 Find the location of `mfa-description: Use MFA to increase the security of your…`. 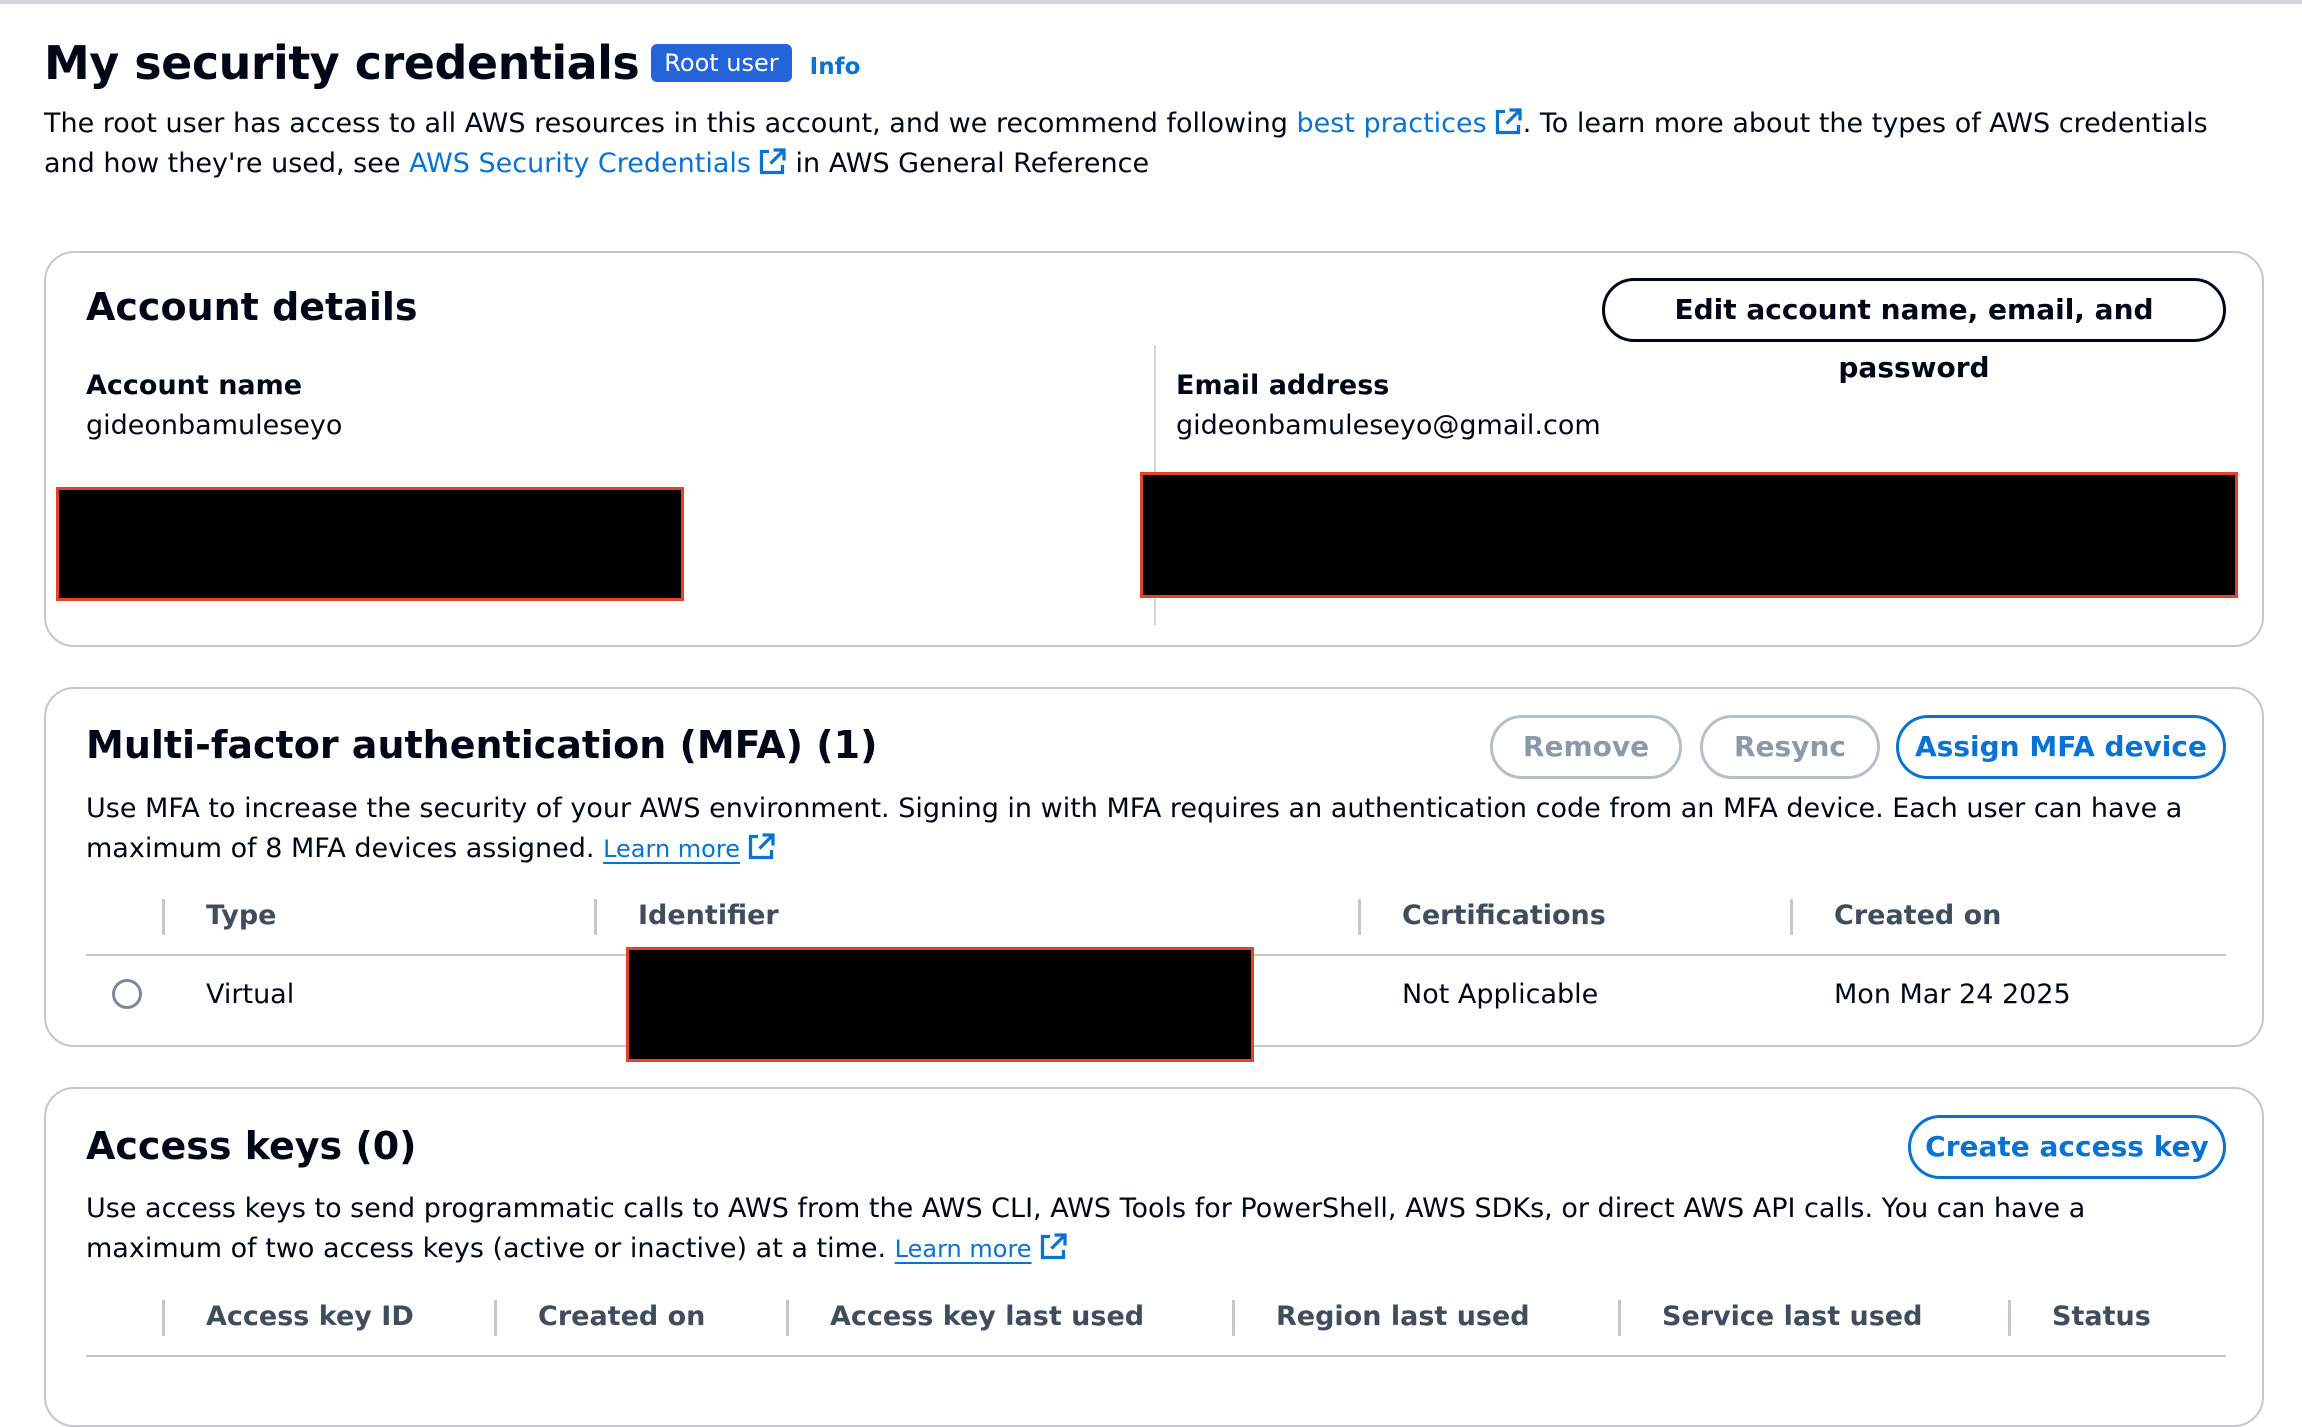

mfa-description: Use MFA to increase the security of your… is located at coordinates (1156, 829).